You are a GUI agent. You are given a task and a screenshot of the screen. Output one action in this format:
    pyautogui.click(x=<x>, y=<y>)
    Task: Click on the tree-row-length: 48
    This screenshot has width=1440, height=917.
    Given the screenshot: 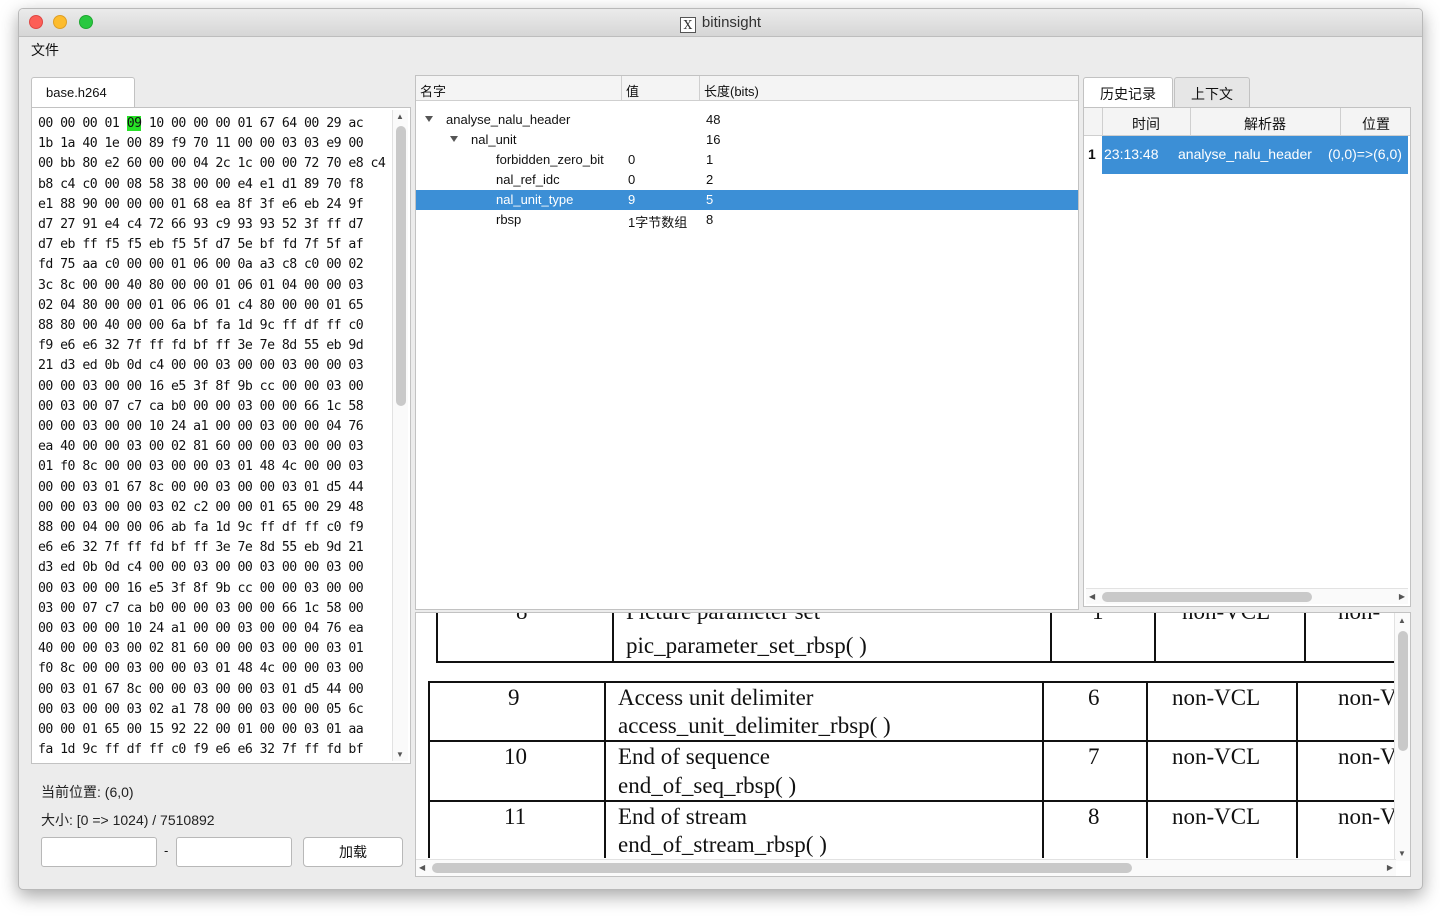 What is the action you would take?
    pyautogui.click(x=713, y=119)
    